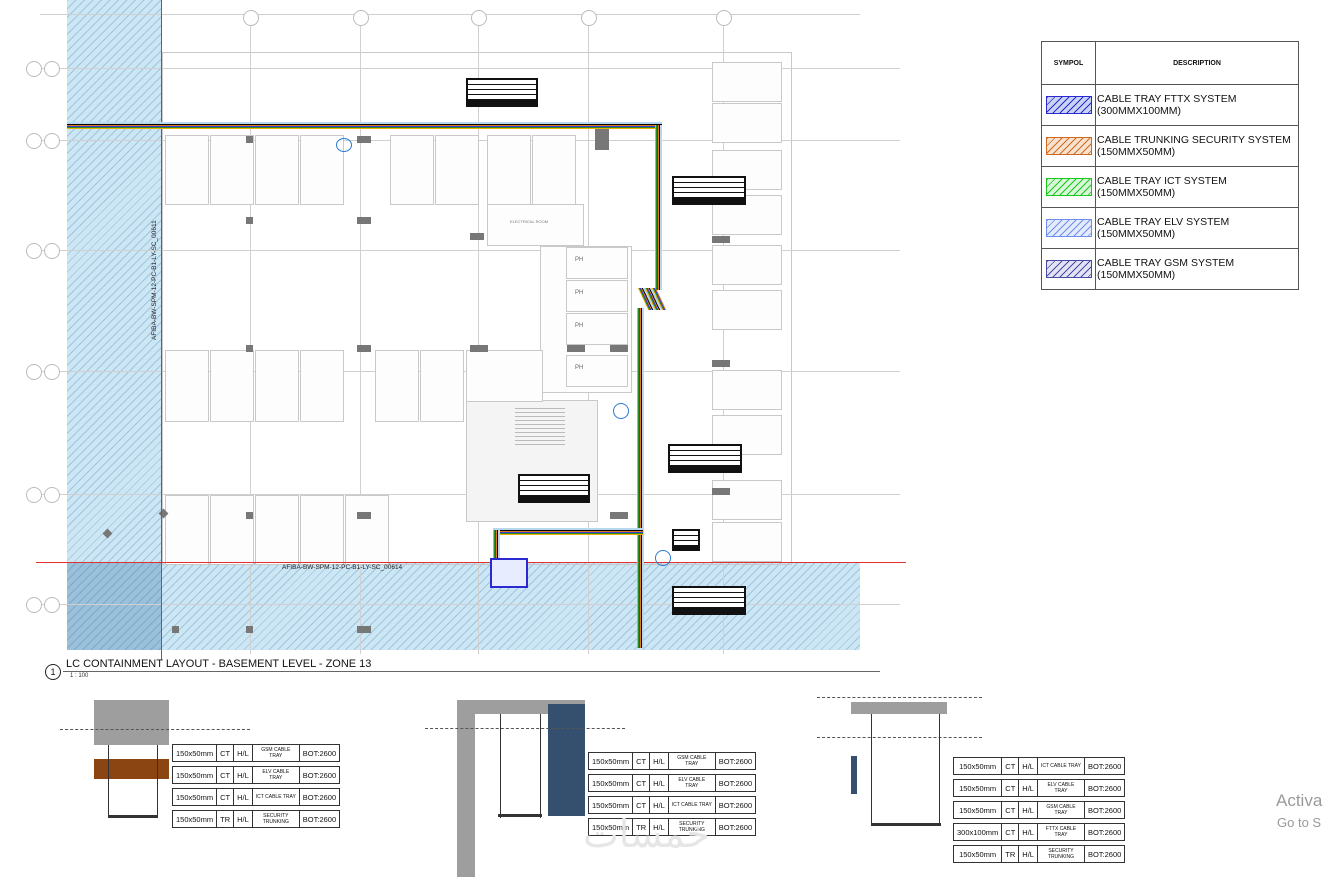 This screenshot has width=1323, height=877. Describe the element at coordinates (1170, 269) in the screenshot. I see `legend-row: CABLE TRAY GSM SYSTEM (150MMX50MM)` at that location.